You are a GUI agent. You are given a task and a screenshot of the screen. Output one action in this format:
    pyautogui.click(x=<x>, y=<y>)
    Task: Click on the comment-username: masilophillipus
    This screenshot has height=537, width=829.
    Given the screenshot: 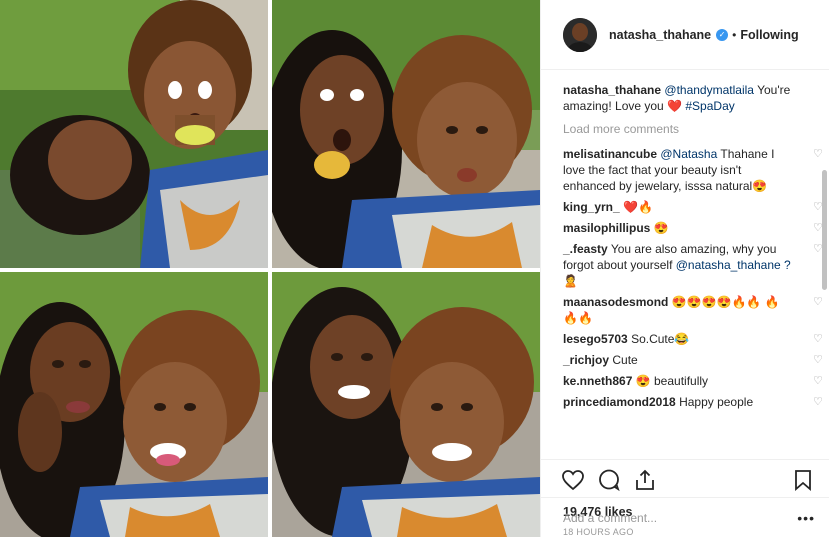 What is the action you would take?
    pyautogui.click(x=606, y=228)
    